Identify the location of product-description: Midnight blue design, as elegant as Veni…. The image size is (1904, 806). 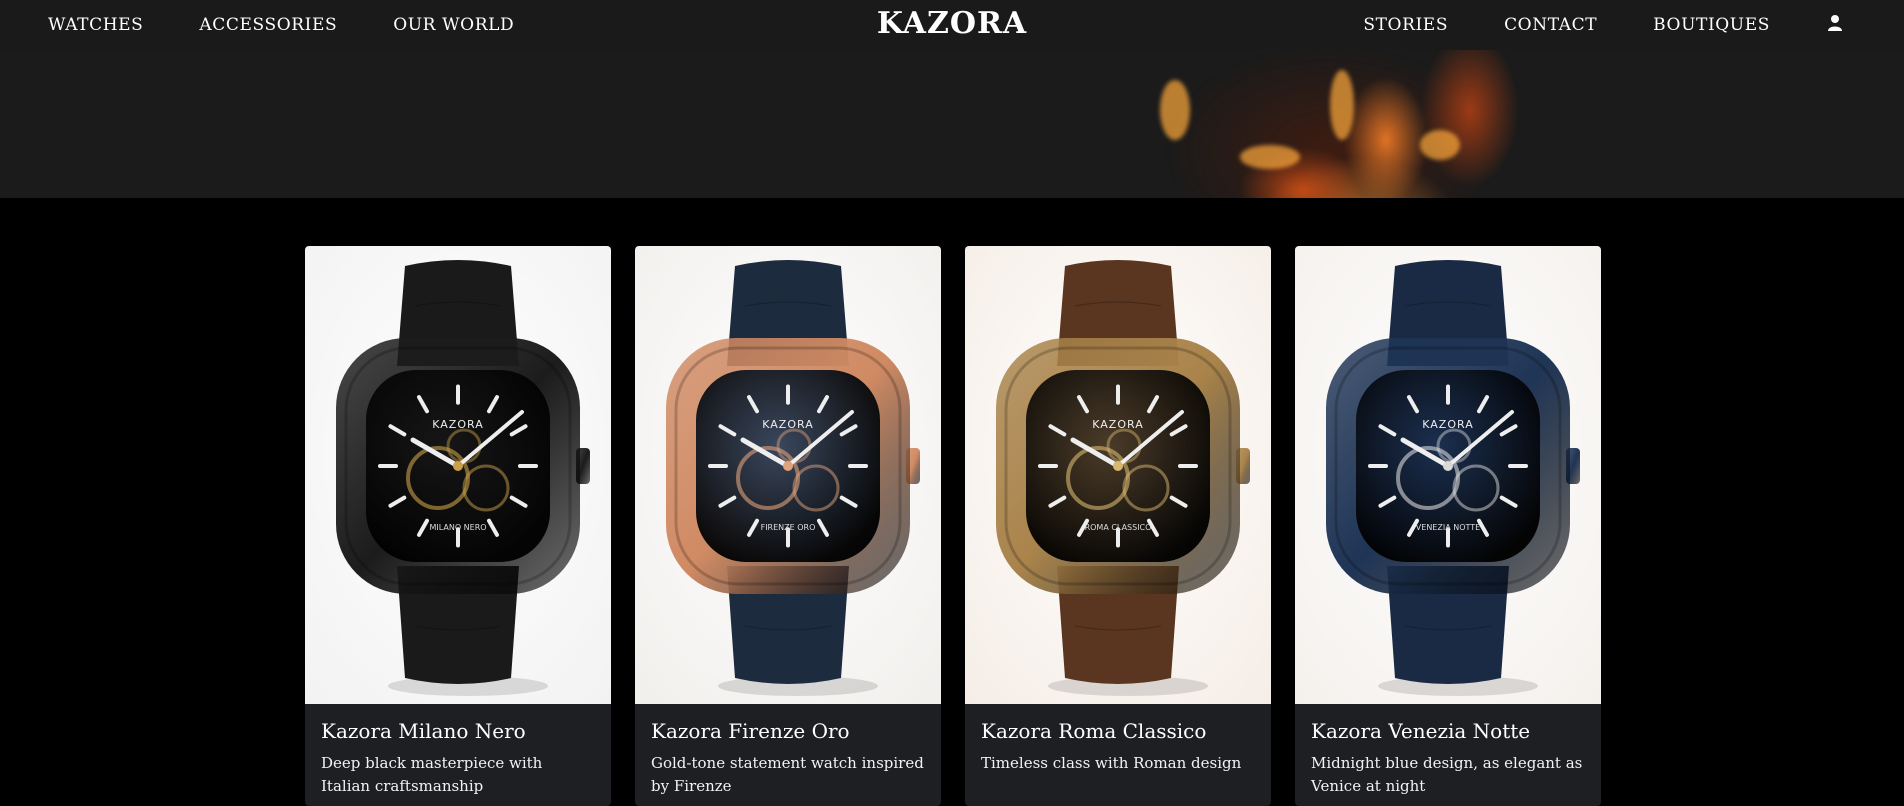
(1447, 774).